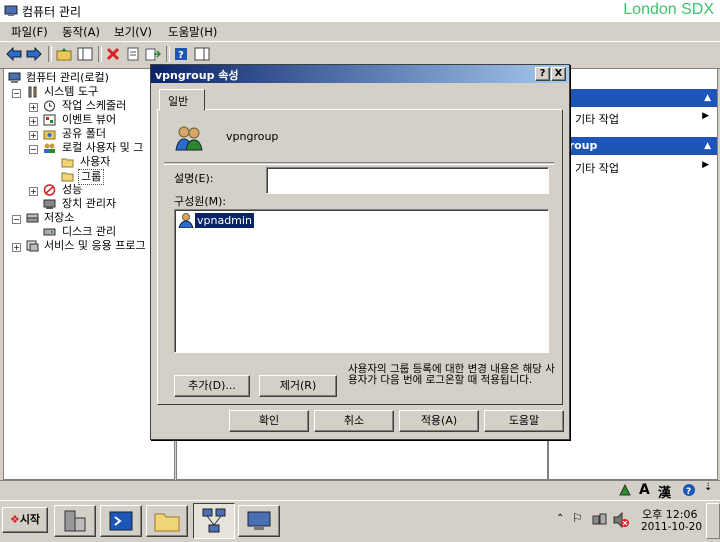 This screenshot has width=720, height=542. What do you see at coordinates (95, 162) in the screenshot?
I see `tree-item-users: 사용자` at bounding box center [95, 162].